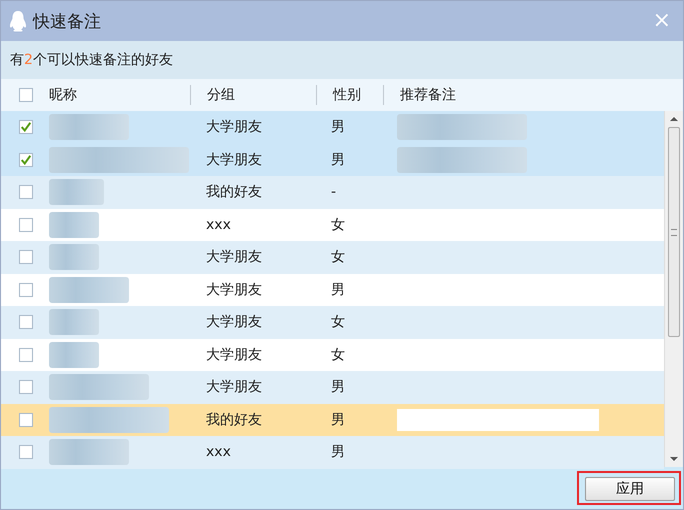 Image resolution: width=684 pixels, height=510 pixels. I want to click on gender-cell: -, so click(333, 192).